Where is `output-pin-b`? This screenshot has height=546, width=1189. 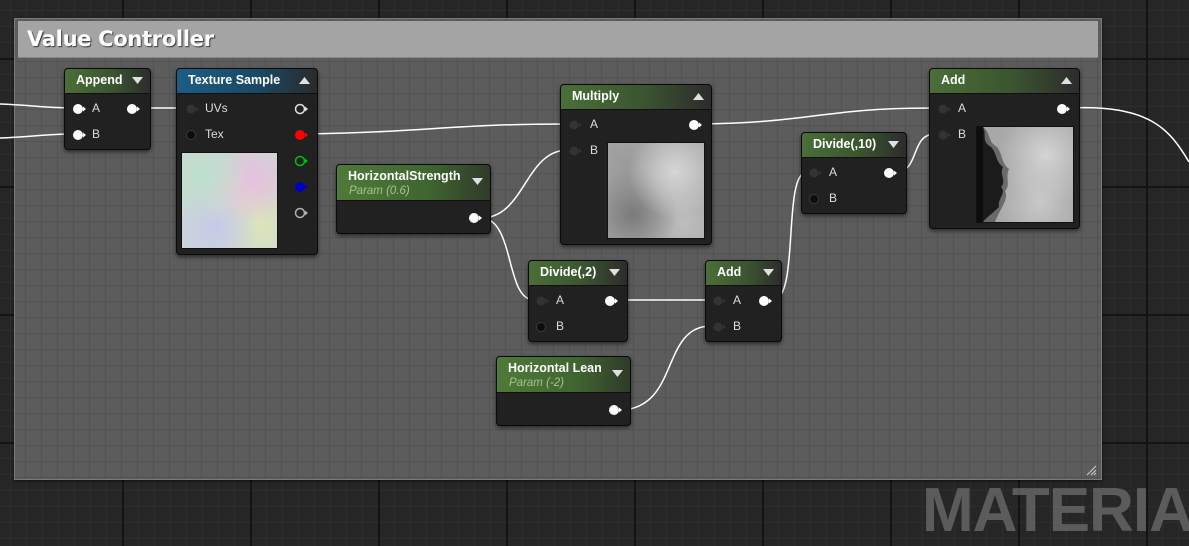 output-pin-b is located at coordinates (301, 187).